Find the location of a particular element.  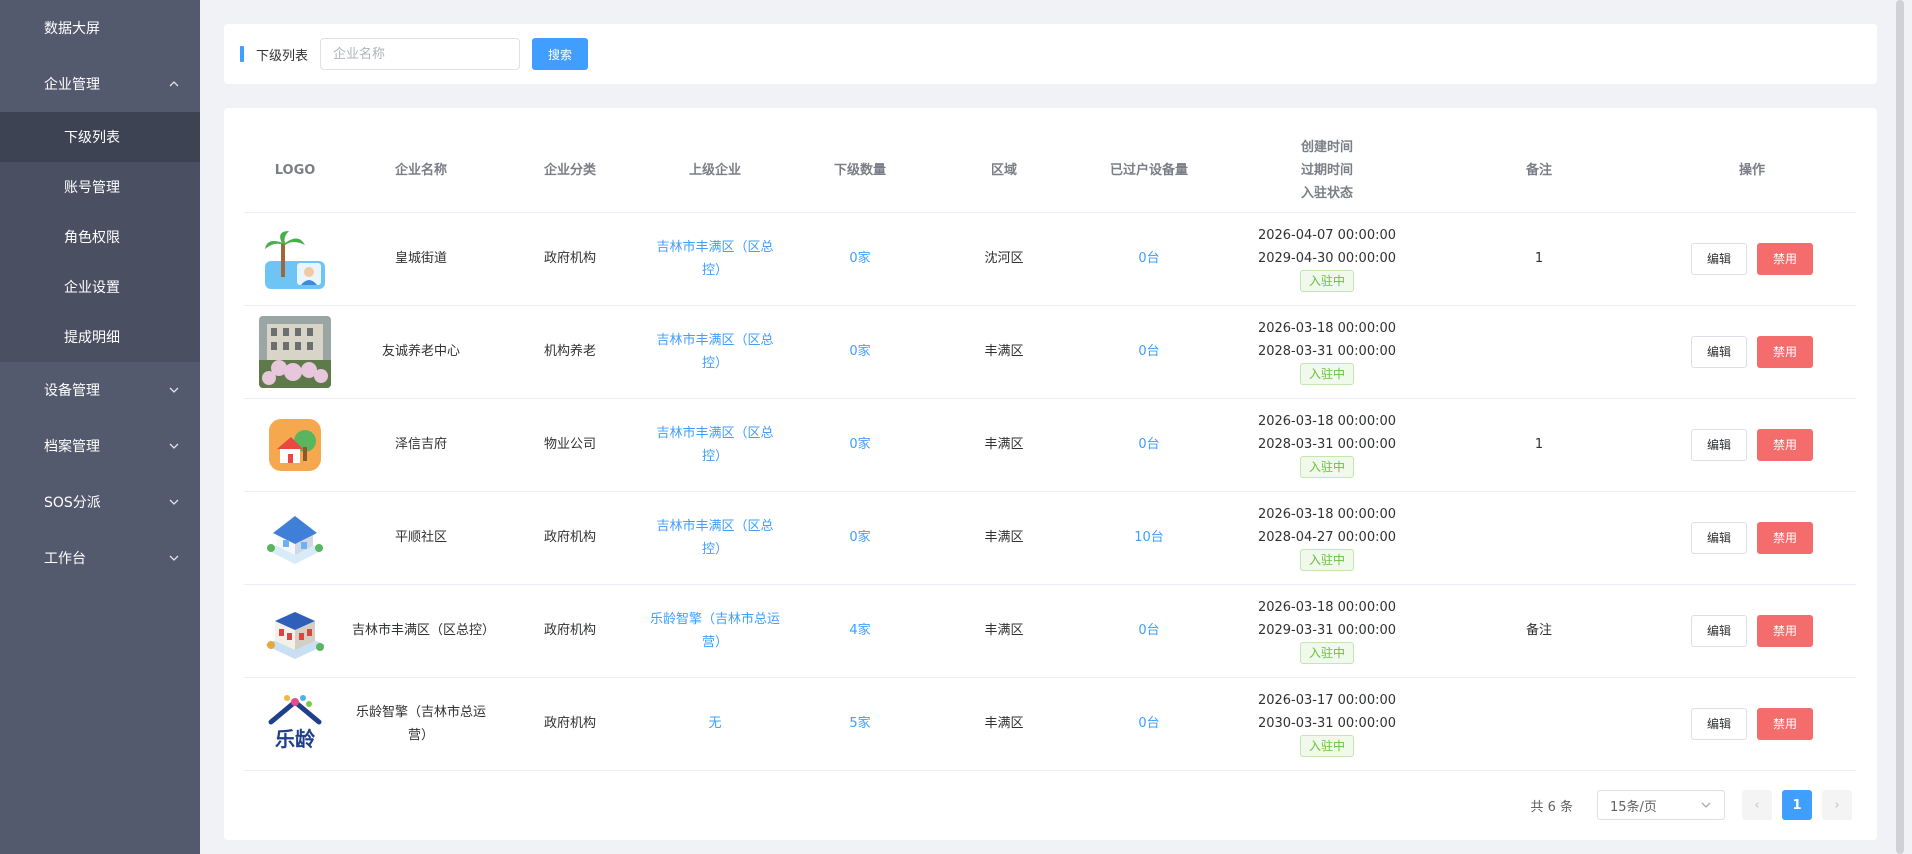

menu-label: 数据大屏 is located at coordinates (72, 29).